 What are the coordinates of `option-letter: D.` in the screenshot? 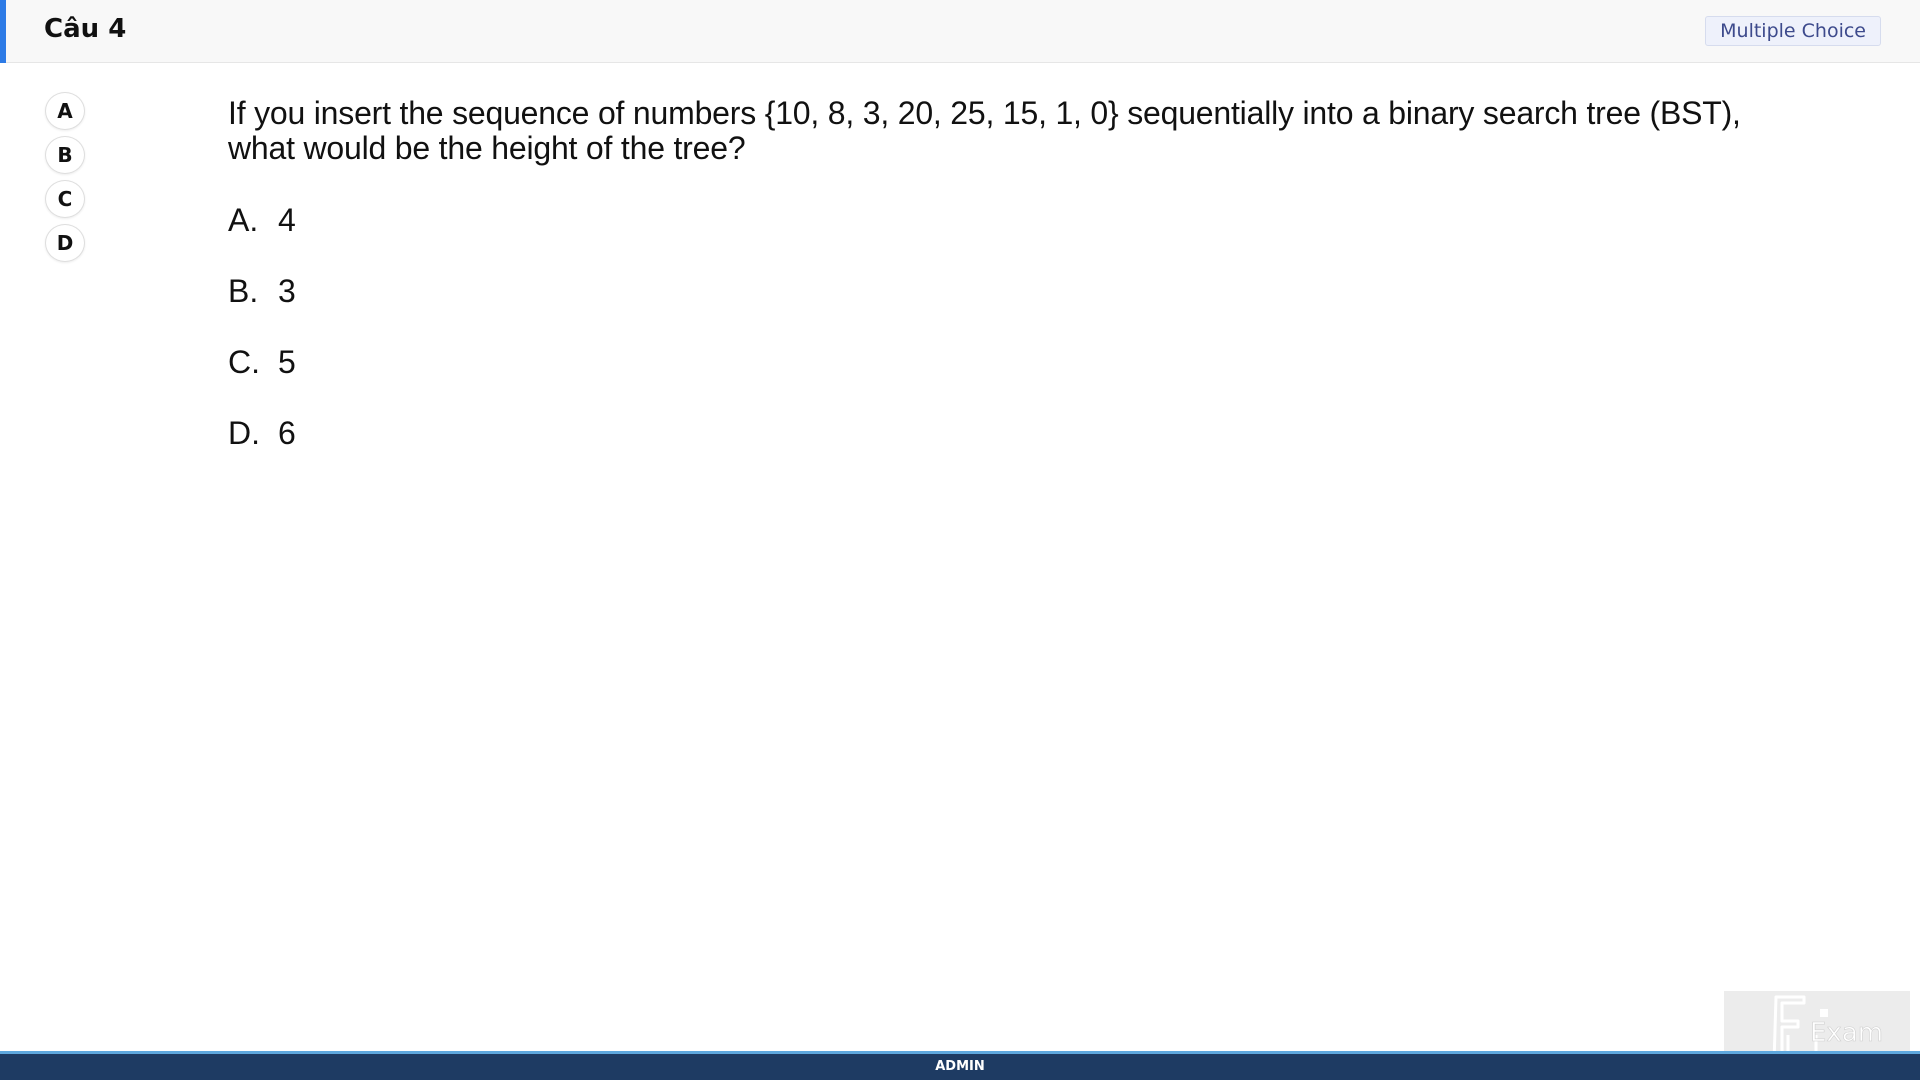 It's located at (244, 433).